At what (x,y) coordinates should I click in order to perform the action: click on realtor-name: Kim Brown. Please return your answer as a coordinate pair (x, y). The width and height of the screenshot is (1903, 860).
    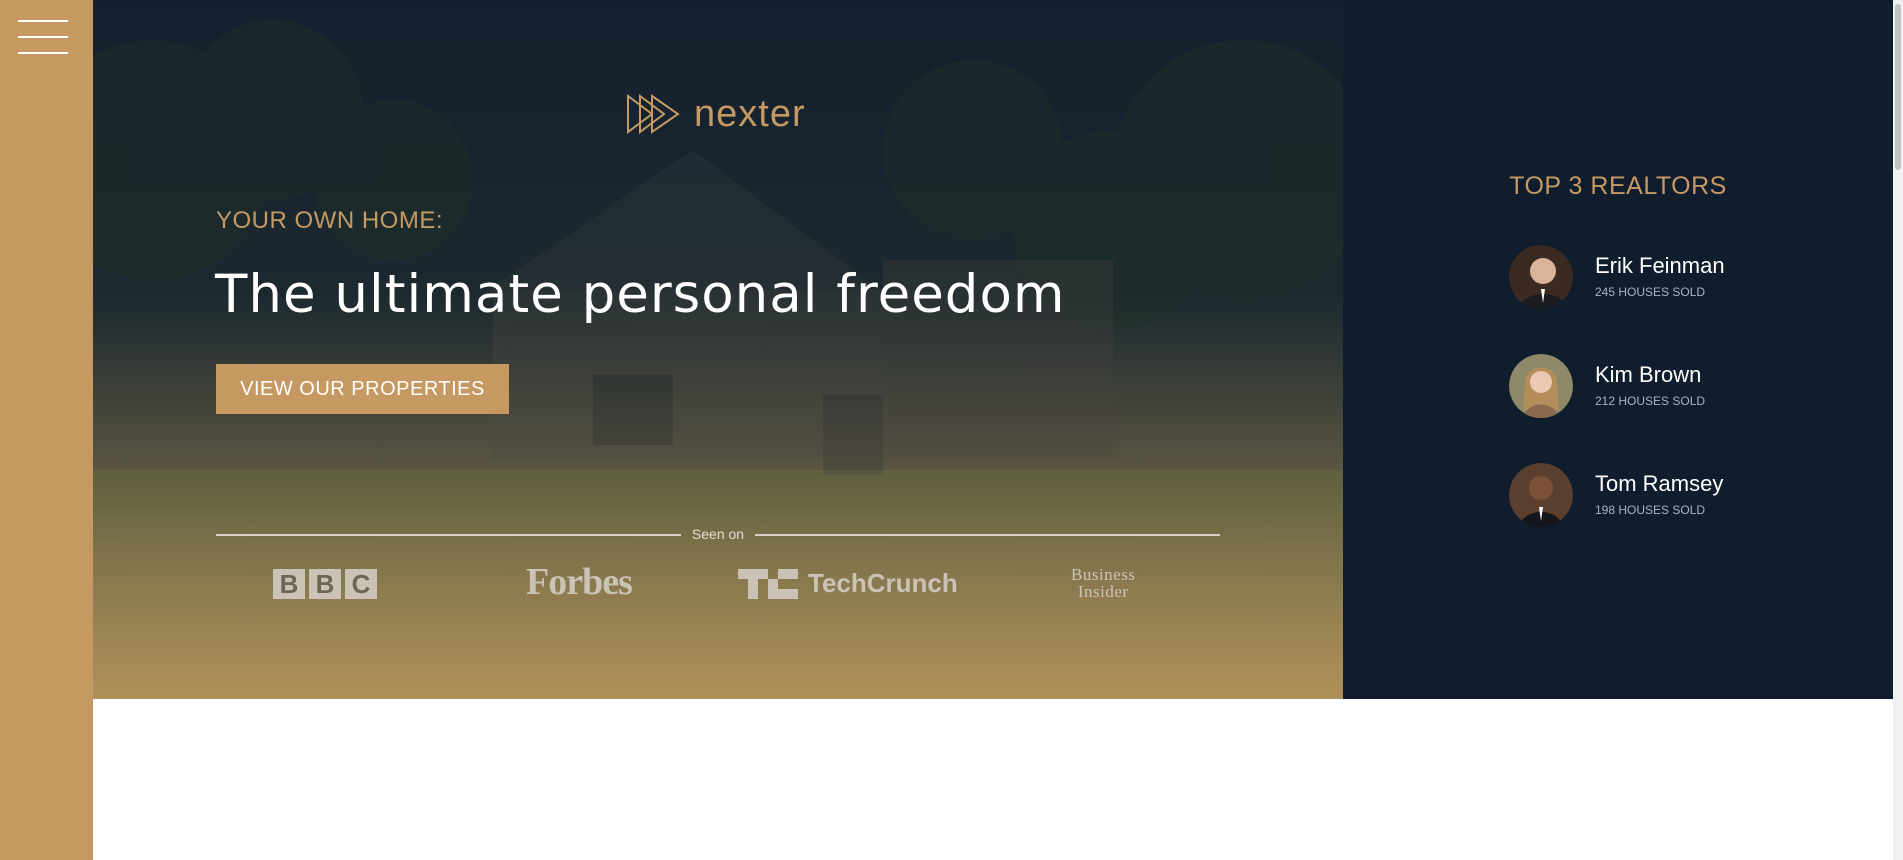
    Looking at the image, I should click on (1648, 374).